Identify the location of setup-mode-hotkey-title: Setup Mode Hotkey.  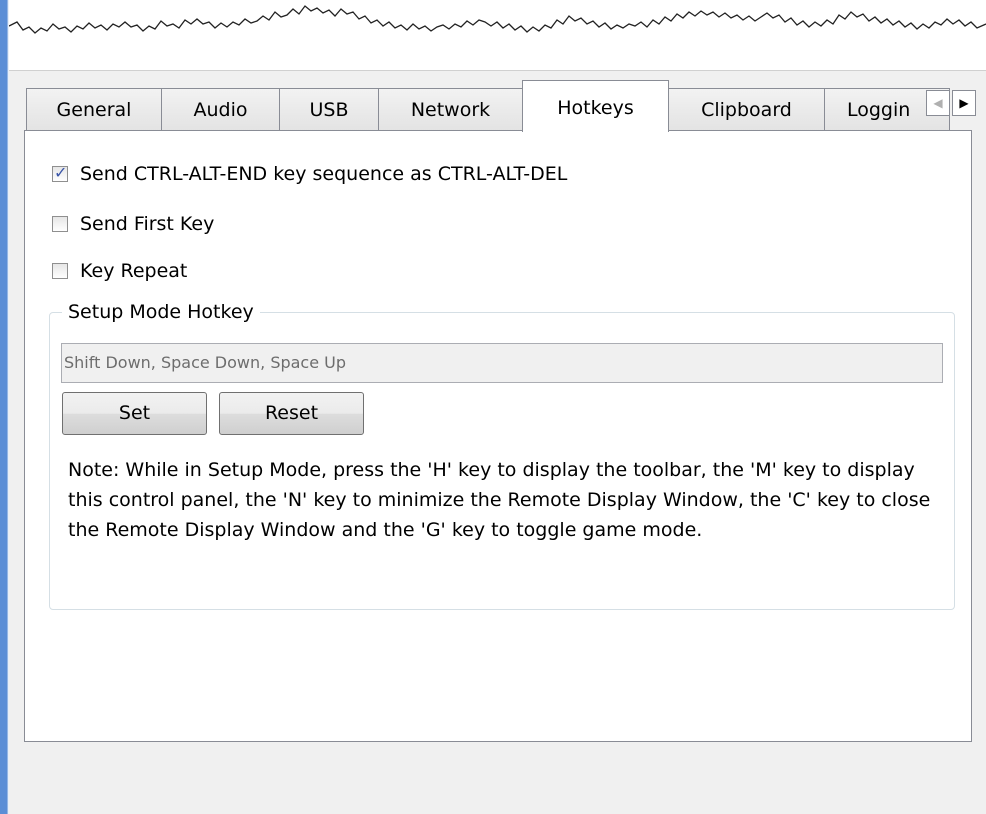
(161, 312).